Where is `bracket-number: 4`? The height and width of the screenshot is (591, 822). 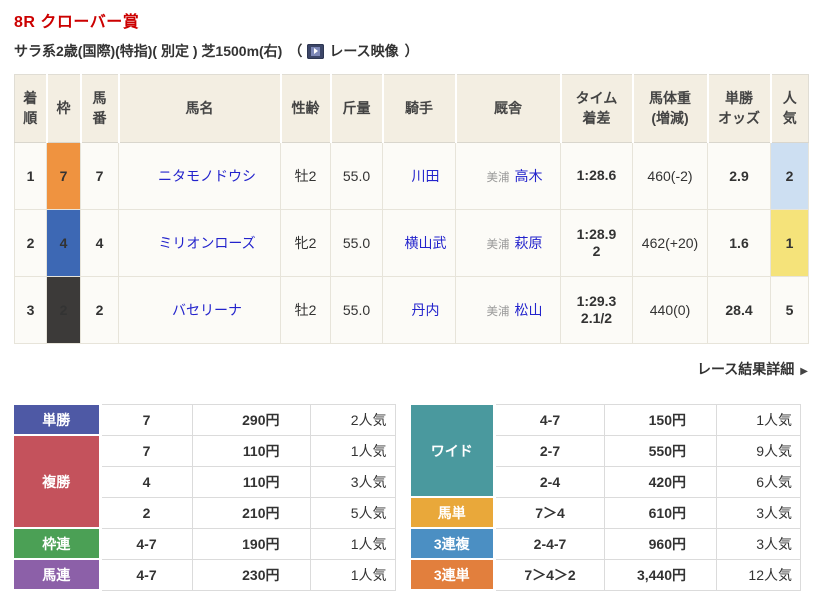 bracket-number: 4 is located at coordinates (63, 243).